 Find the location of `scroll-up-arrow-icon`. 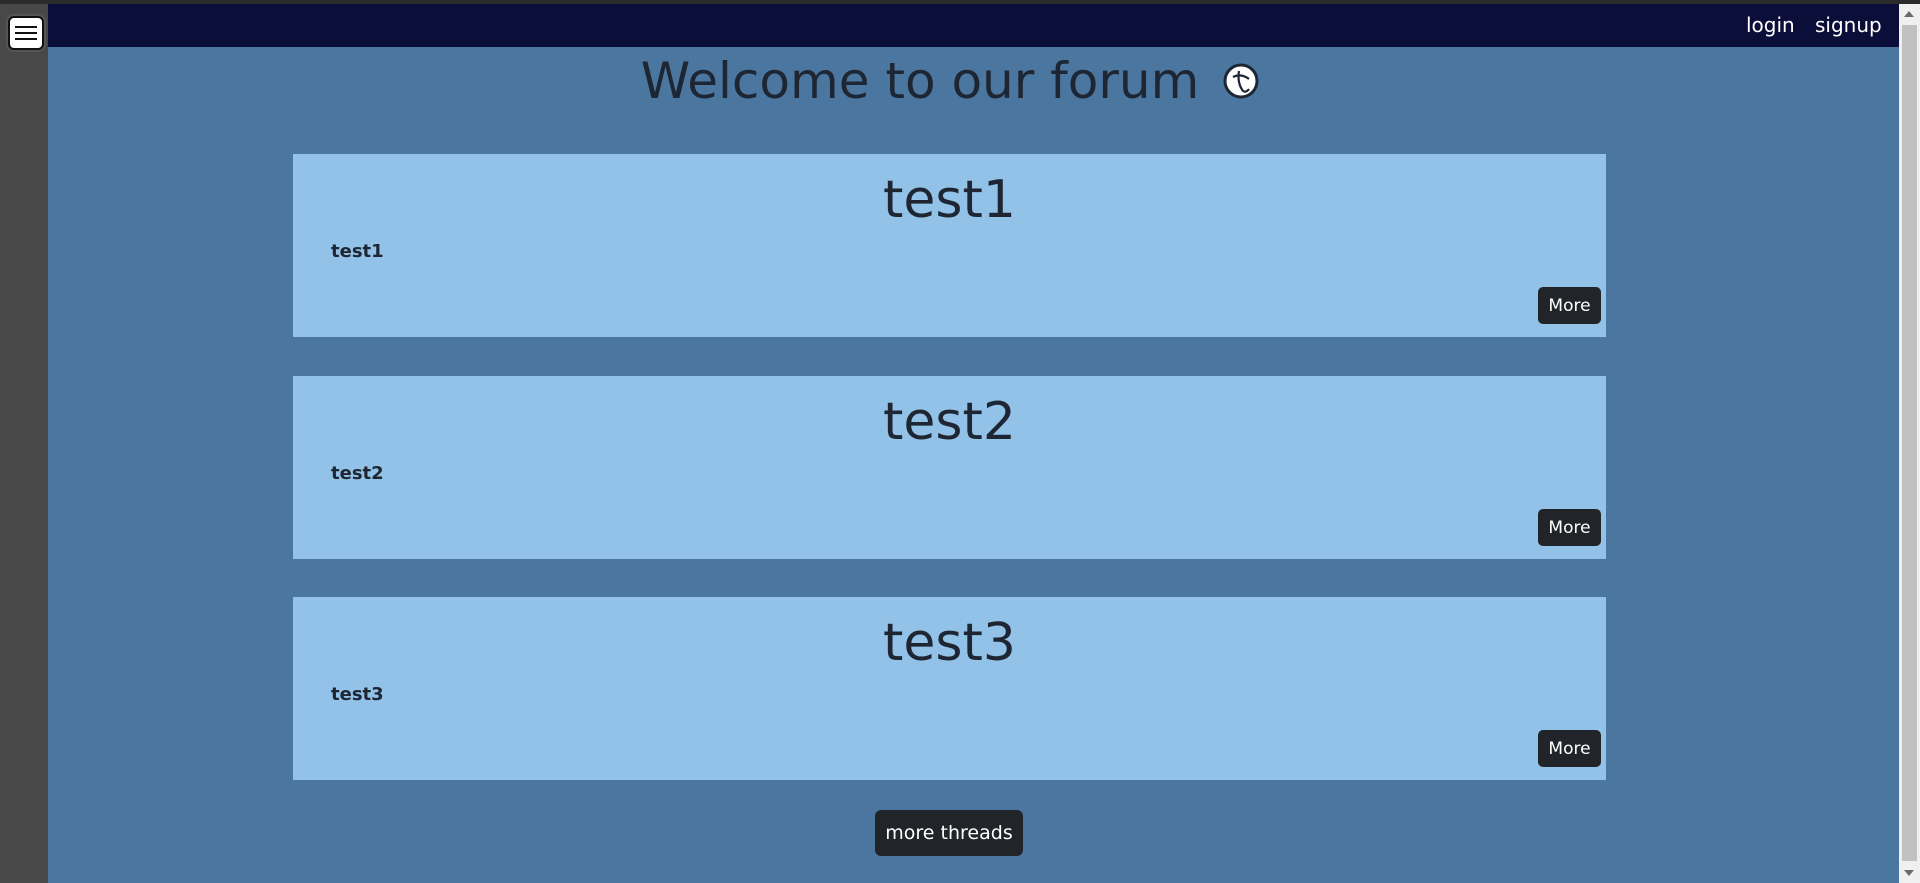

scroll-up-arrow-icon is located at coordinates (1909, 14).